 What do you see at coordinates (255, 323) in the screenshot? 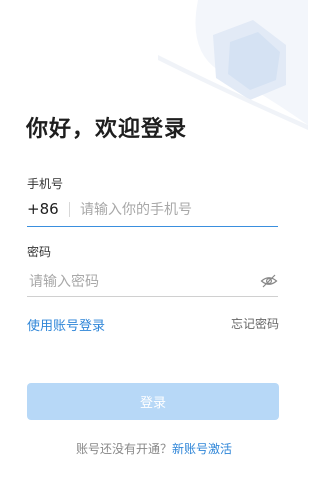
I see `forgot-password-link: 忘记密码` at bounding box center [255, 323].